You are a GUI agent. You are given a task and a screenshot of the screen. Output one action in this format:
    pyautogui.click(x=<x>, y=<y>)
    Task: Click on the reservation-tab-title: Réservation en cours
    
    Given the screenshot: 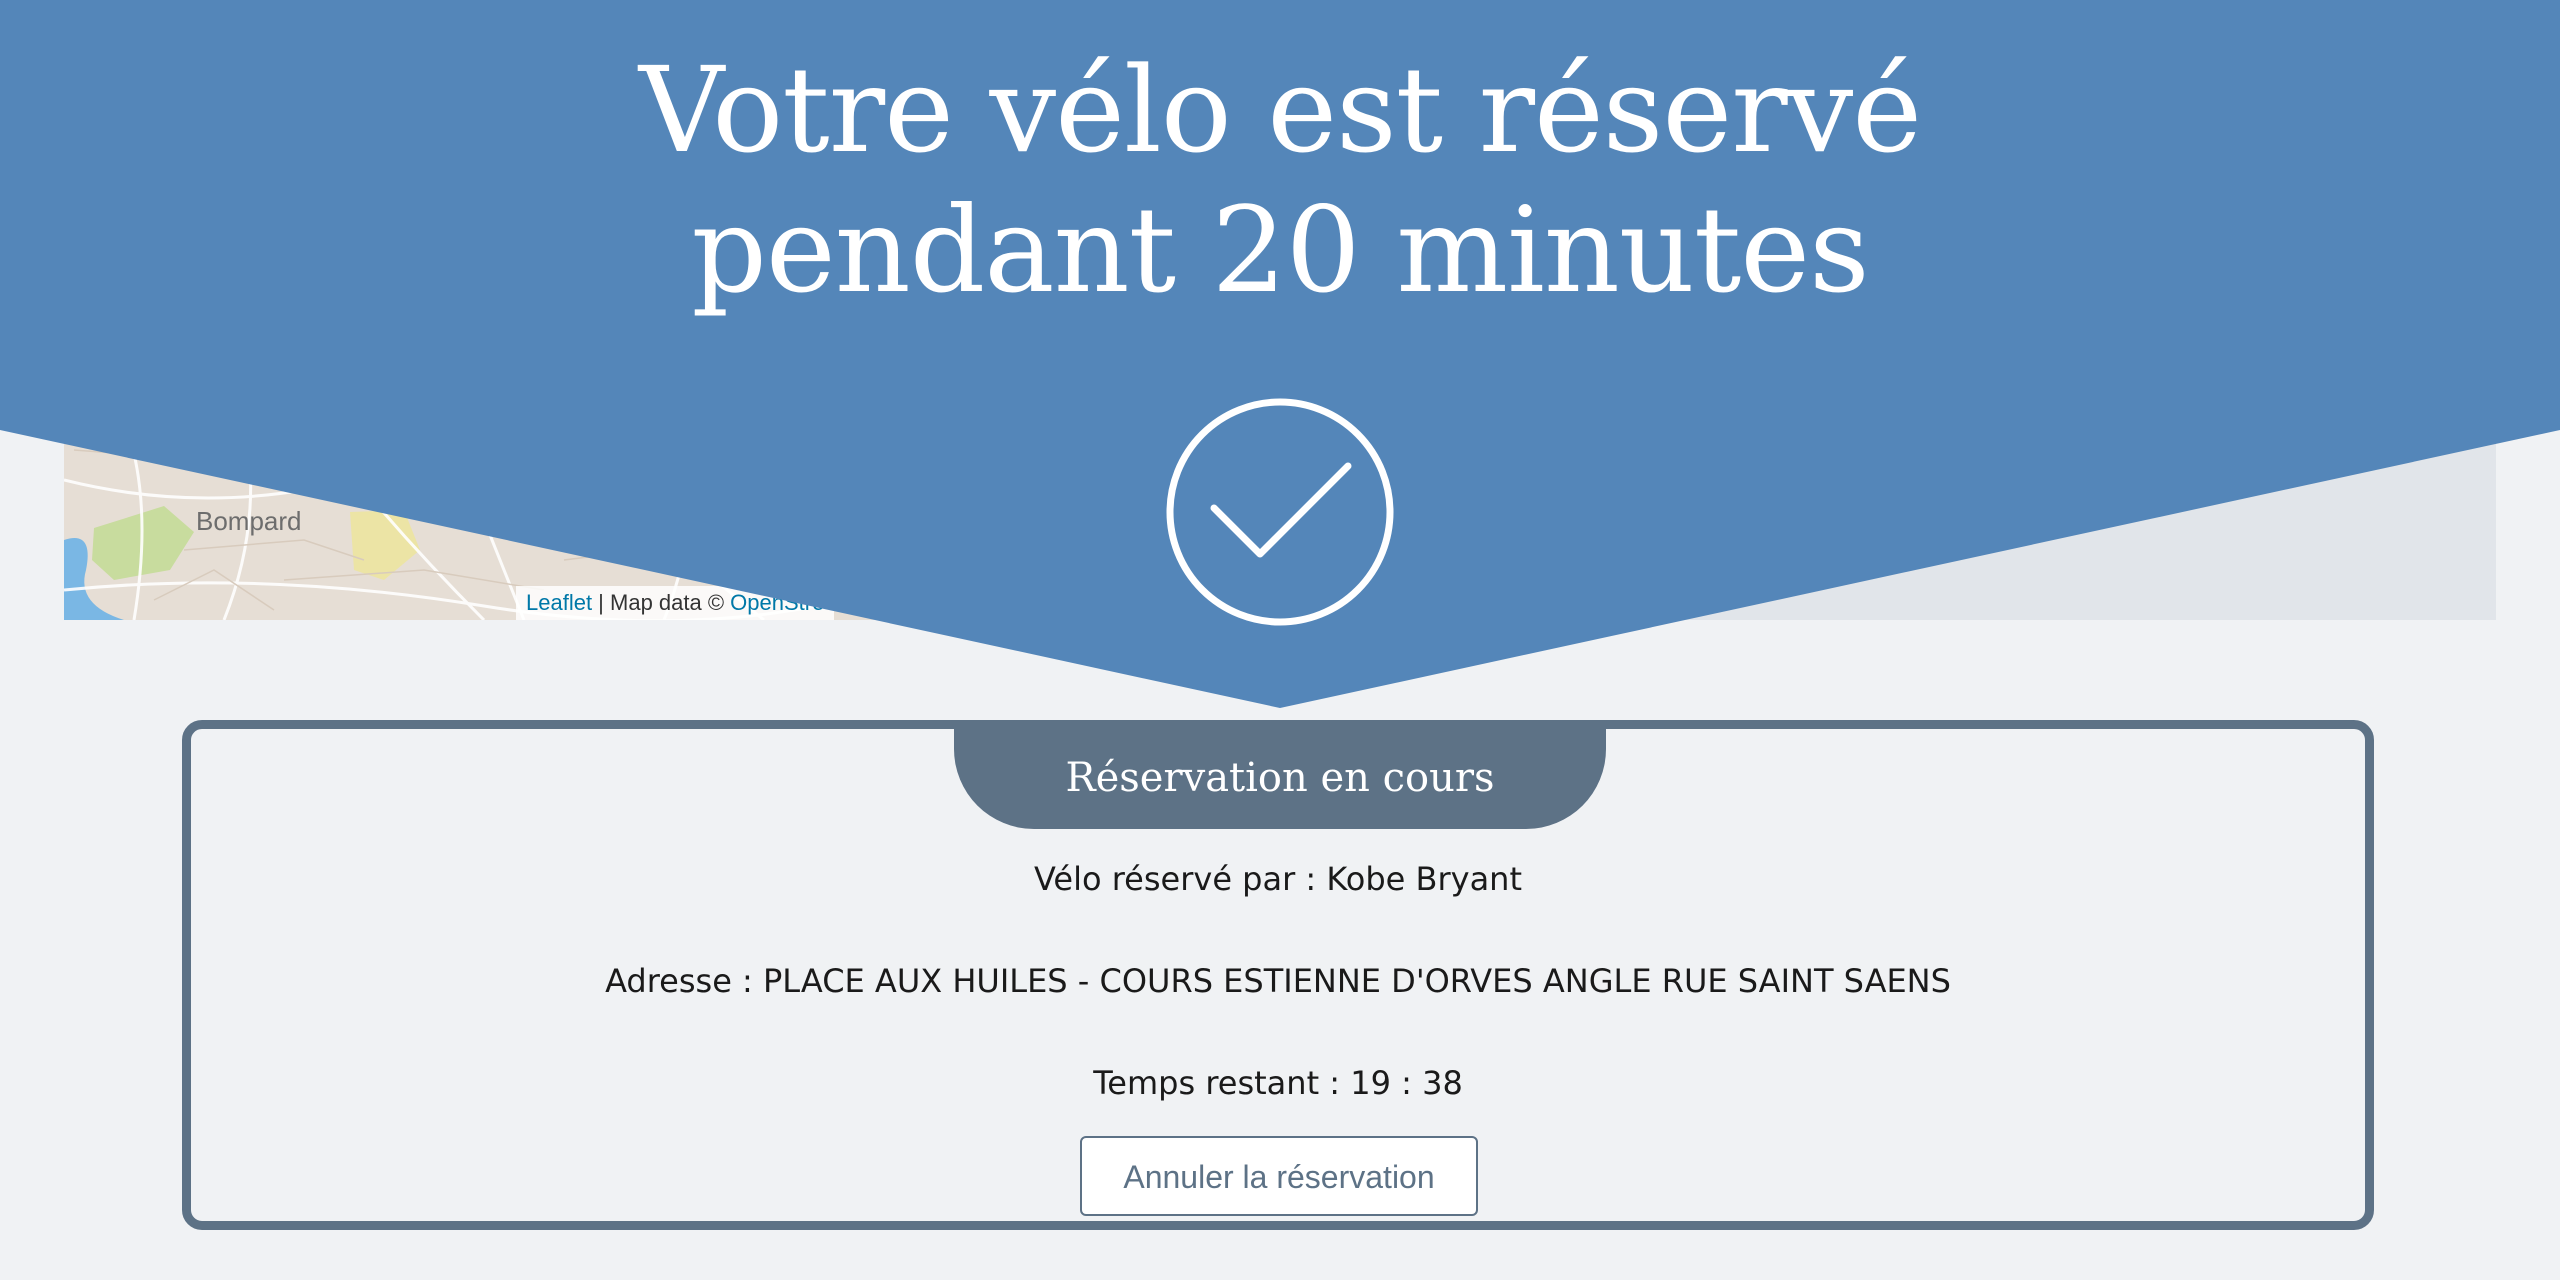 What is the action you would take?
    pyautogui.click(x=1280, y=778)
    